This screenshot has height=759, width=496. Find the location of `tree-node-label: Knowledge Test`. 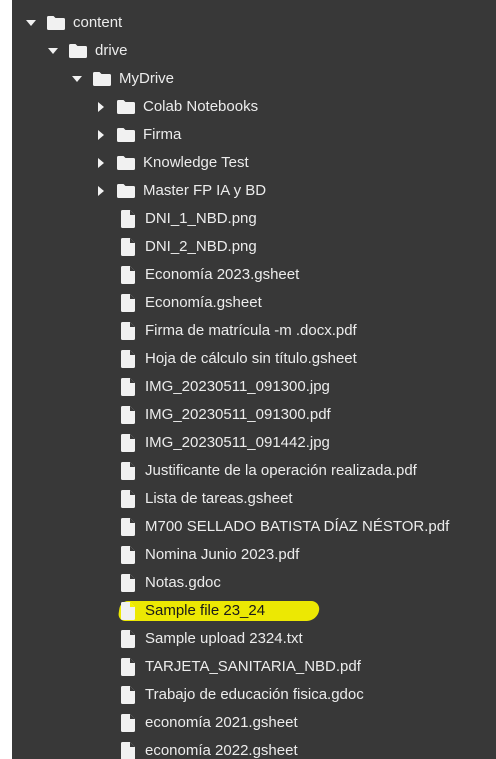

tree-node-label: Knowledge Test is located at coordinates (196, 162).